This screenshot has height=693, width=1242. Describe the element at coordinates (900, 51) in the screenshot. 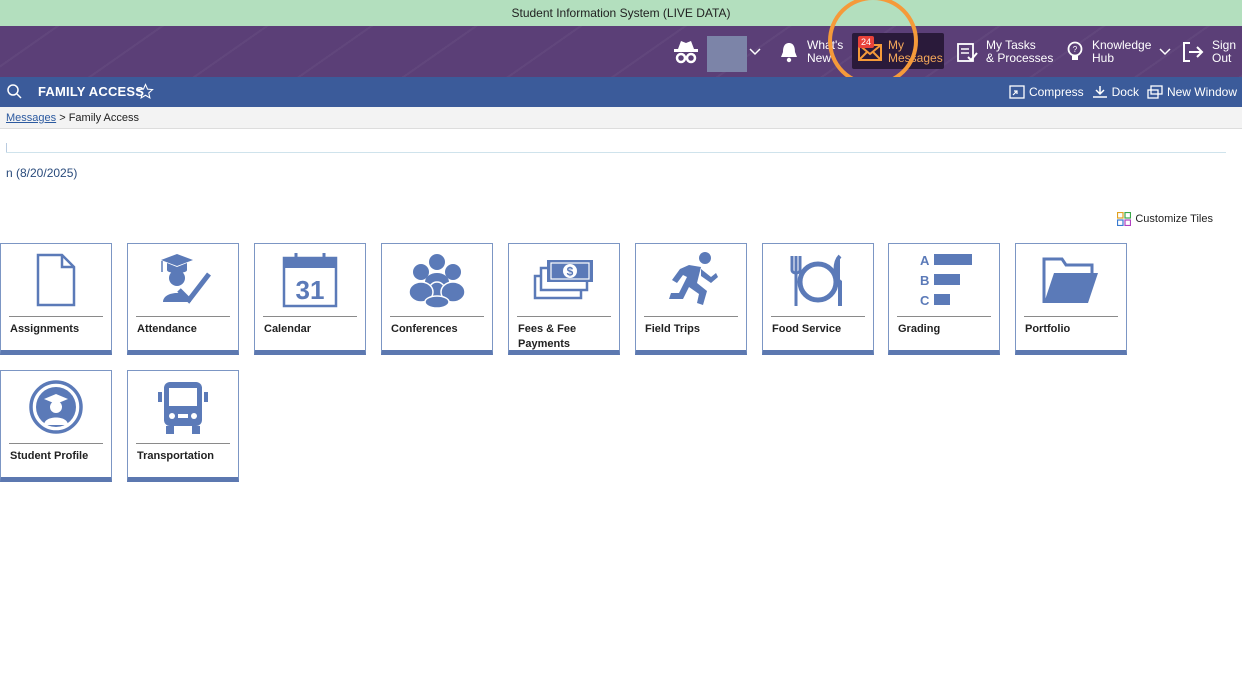

I see `my-messages-button: My Messages` at that location.